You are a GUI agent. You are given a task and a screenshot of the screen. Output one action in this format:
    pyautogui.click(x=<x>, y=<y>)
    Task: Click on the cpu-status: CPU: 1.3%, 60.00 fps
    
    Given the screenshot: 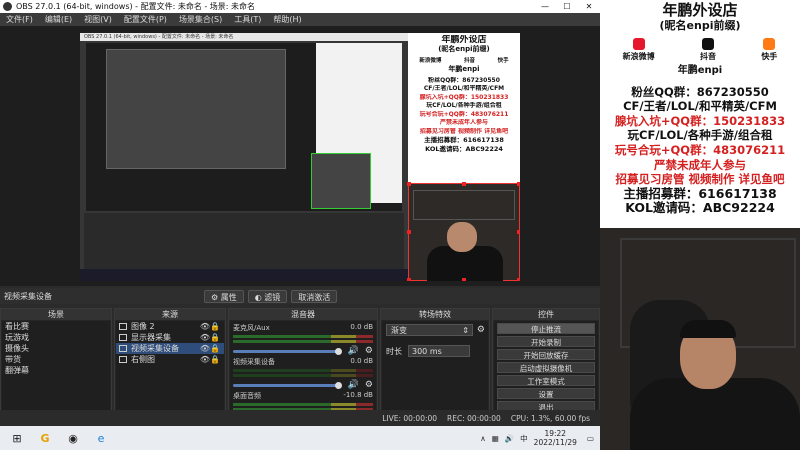 What is the action you would take?
    pyautogui.click(x=550, y=418)
    